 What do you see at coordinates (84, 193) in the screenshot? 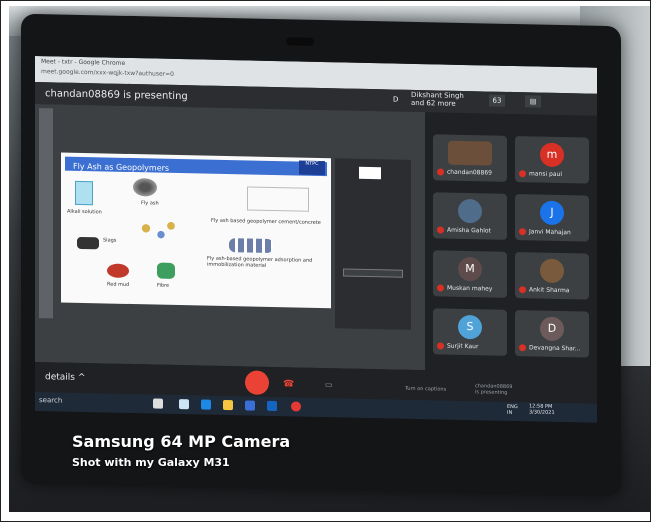
I see `beaker-icon` at bounding box center [84, 193].